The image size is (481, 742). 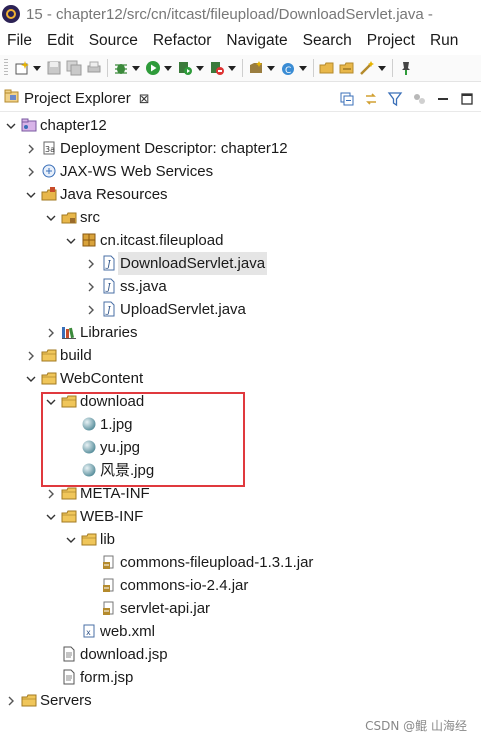 I want to click on tree-item: J UploadServlet.java, so click(x=240, y=309).